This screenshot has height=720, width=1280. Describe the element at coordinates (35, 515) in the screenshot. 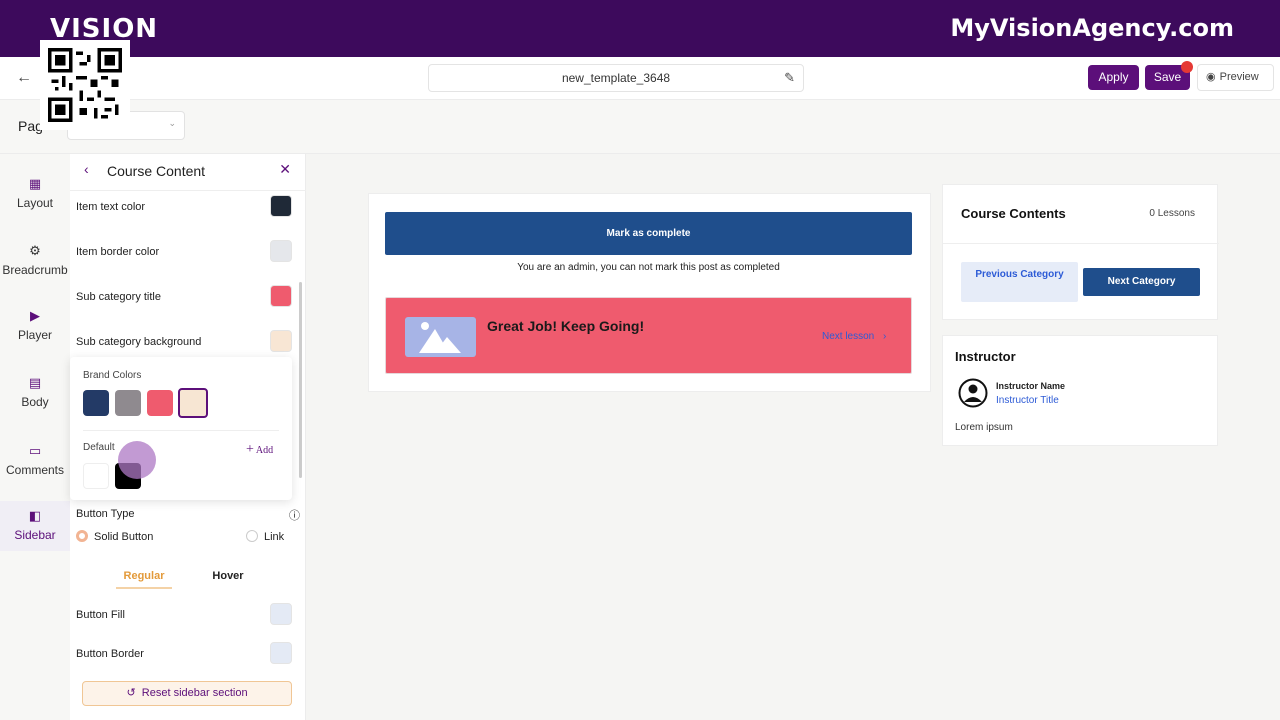

I see `sidebar-icon: ◧` at that location.